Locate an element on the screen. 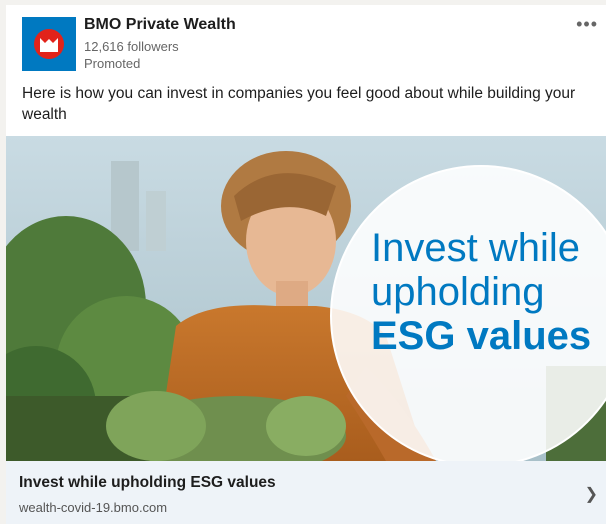 The height and width of the screenshot is (524, 606). promoted-label: Promoted is located at coordinates (112, 63).